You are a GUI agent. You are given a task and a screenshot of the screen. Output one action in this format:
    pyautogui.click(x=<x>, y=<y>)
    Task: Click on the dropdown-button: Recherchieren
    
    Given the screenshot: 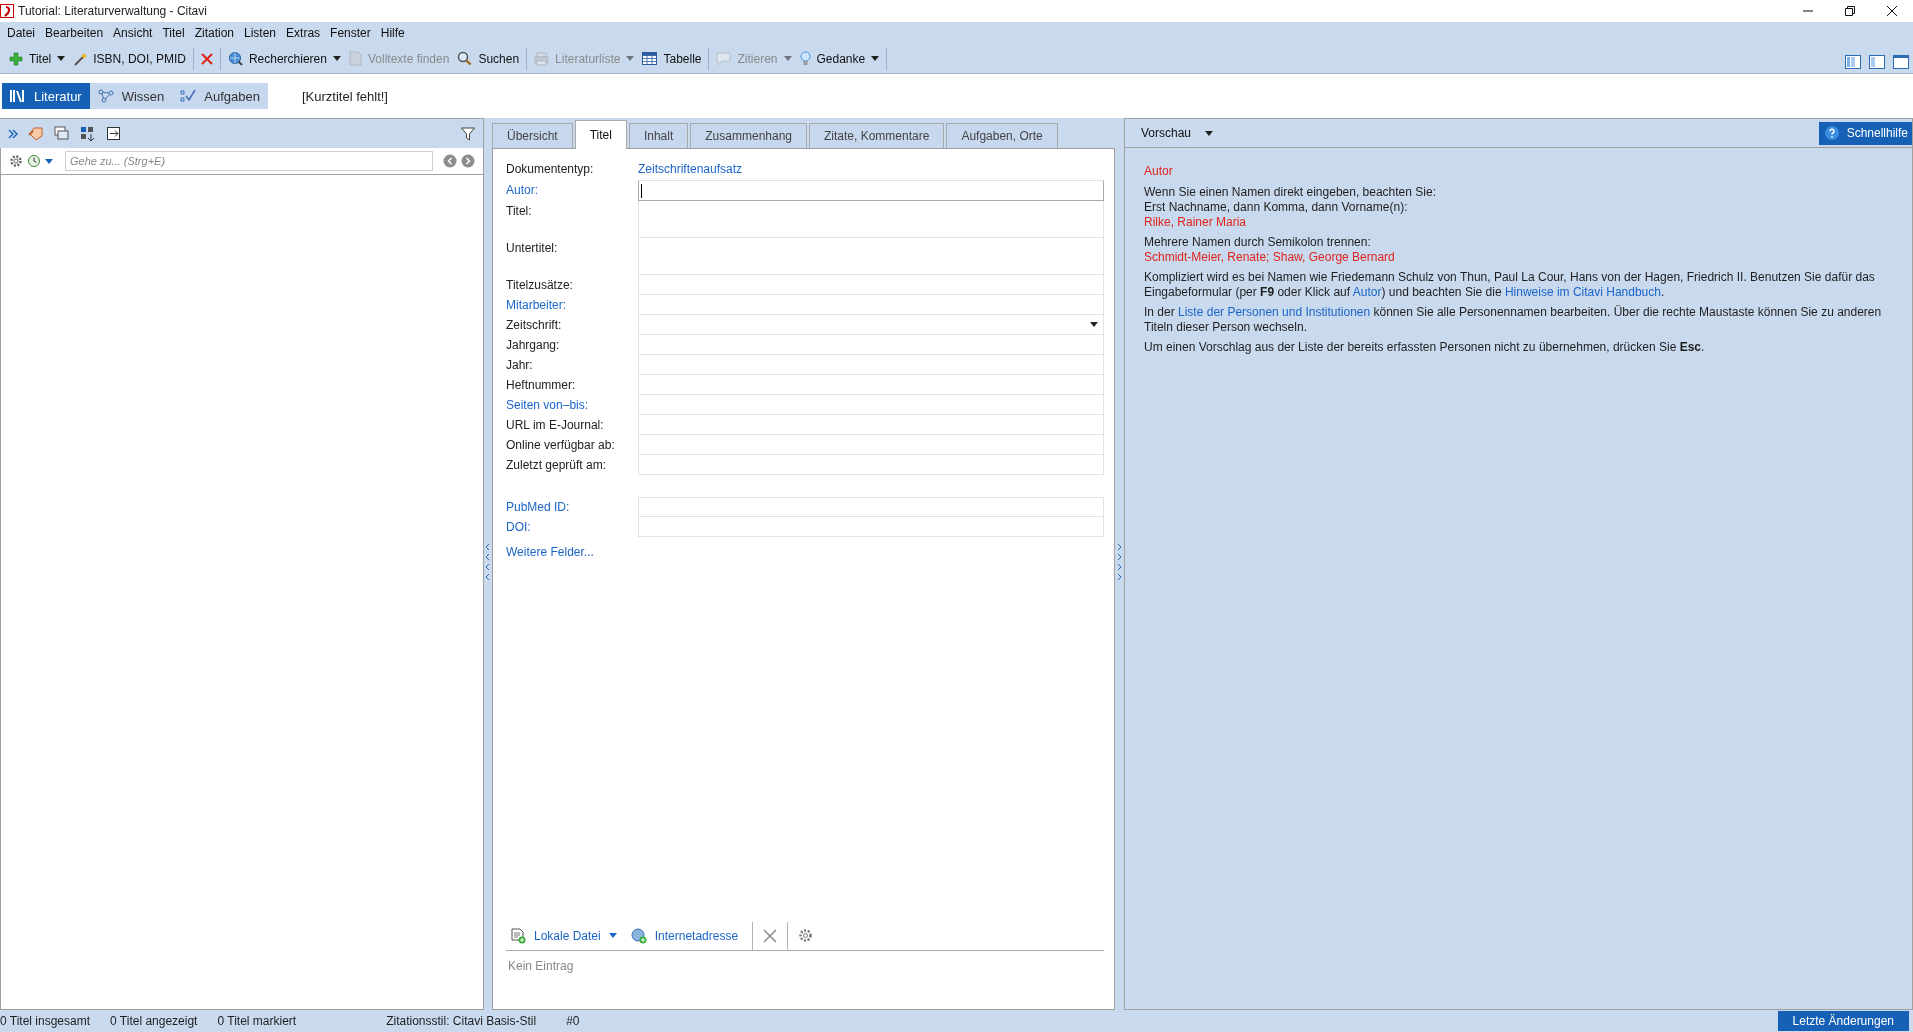 What is the action you would take?
    pyautogui.click(x=284, y=58)
    